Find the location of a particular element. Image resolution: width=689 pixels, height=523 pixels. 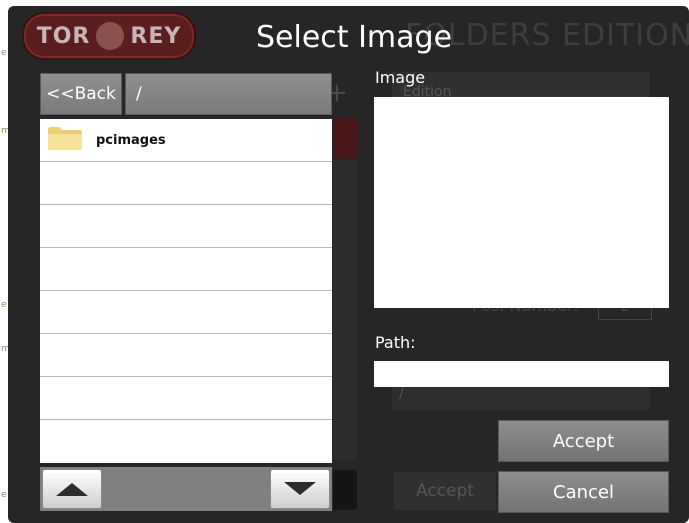

cancel-button: Cancel is located at coordinates (583, 492).